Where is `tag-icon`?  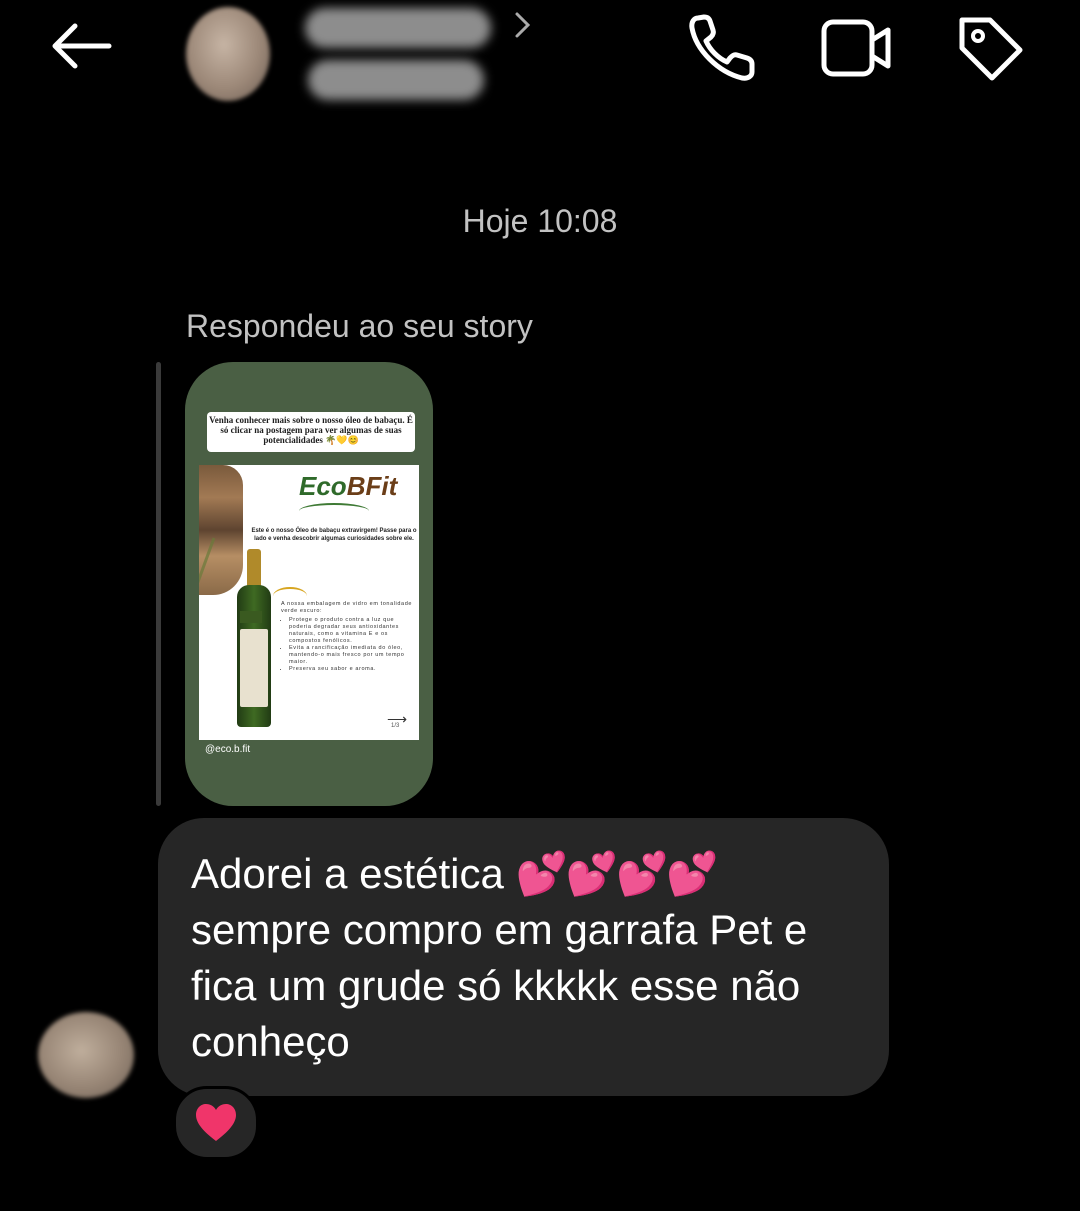
tag-icon is located at coordinates (991, 49).